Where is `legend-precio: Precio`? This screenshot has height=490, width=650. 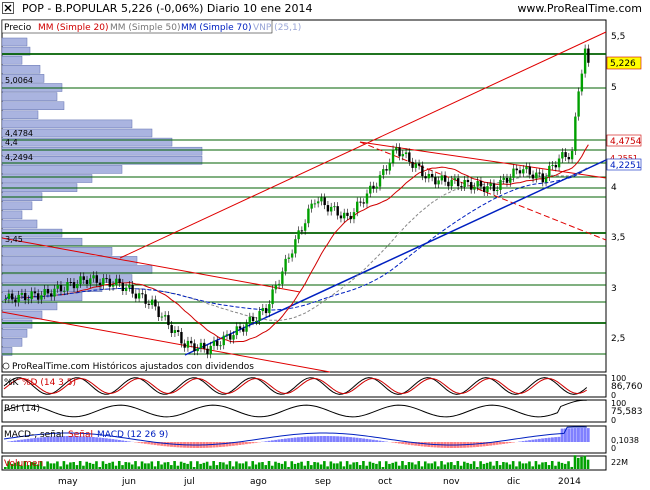
legend-precio: Precio is located at coordinates (18, 28).